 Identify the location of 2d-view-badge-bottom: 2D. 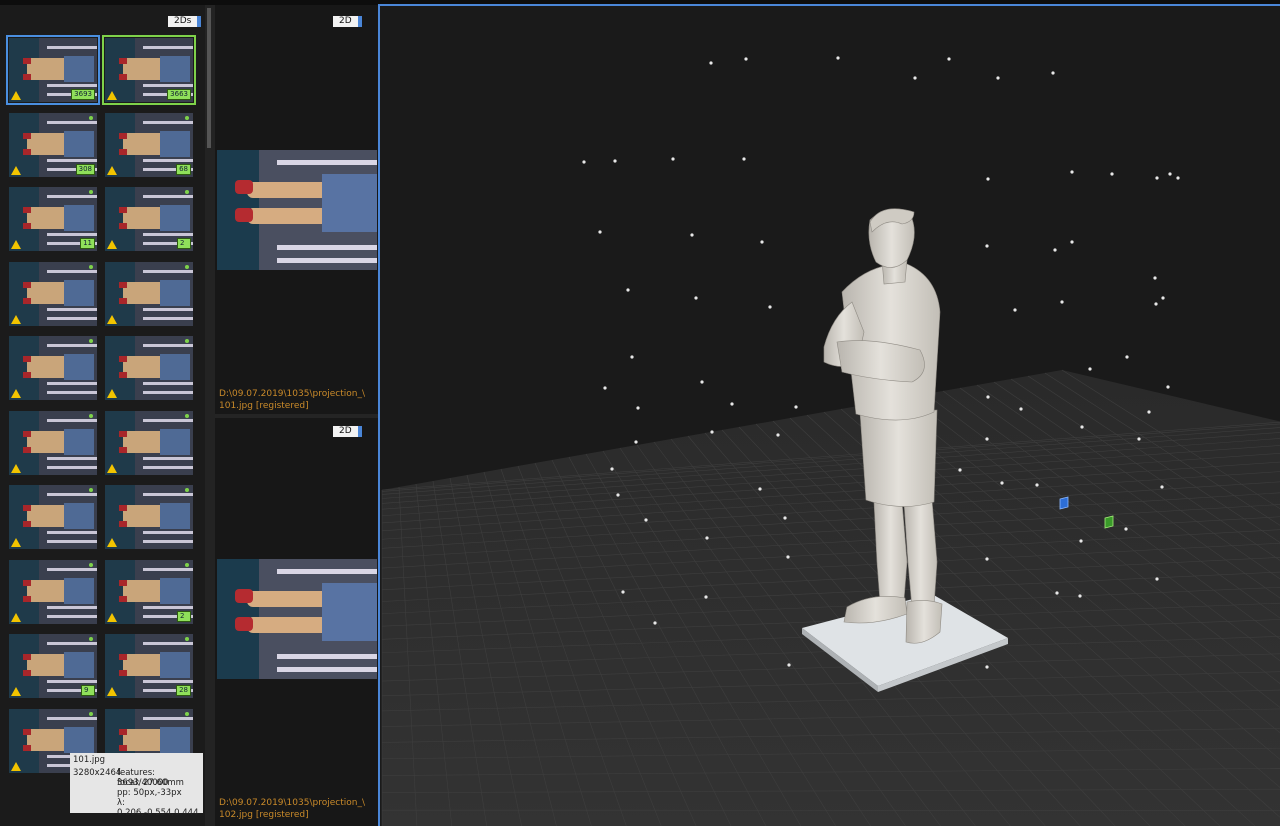
(347, 431).